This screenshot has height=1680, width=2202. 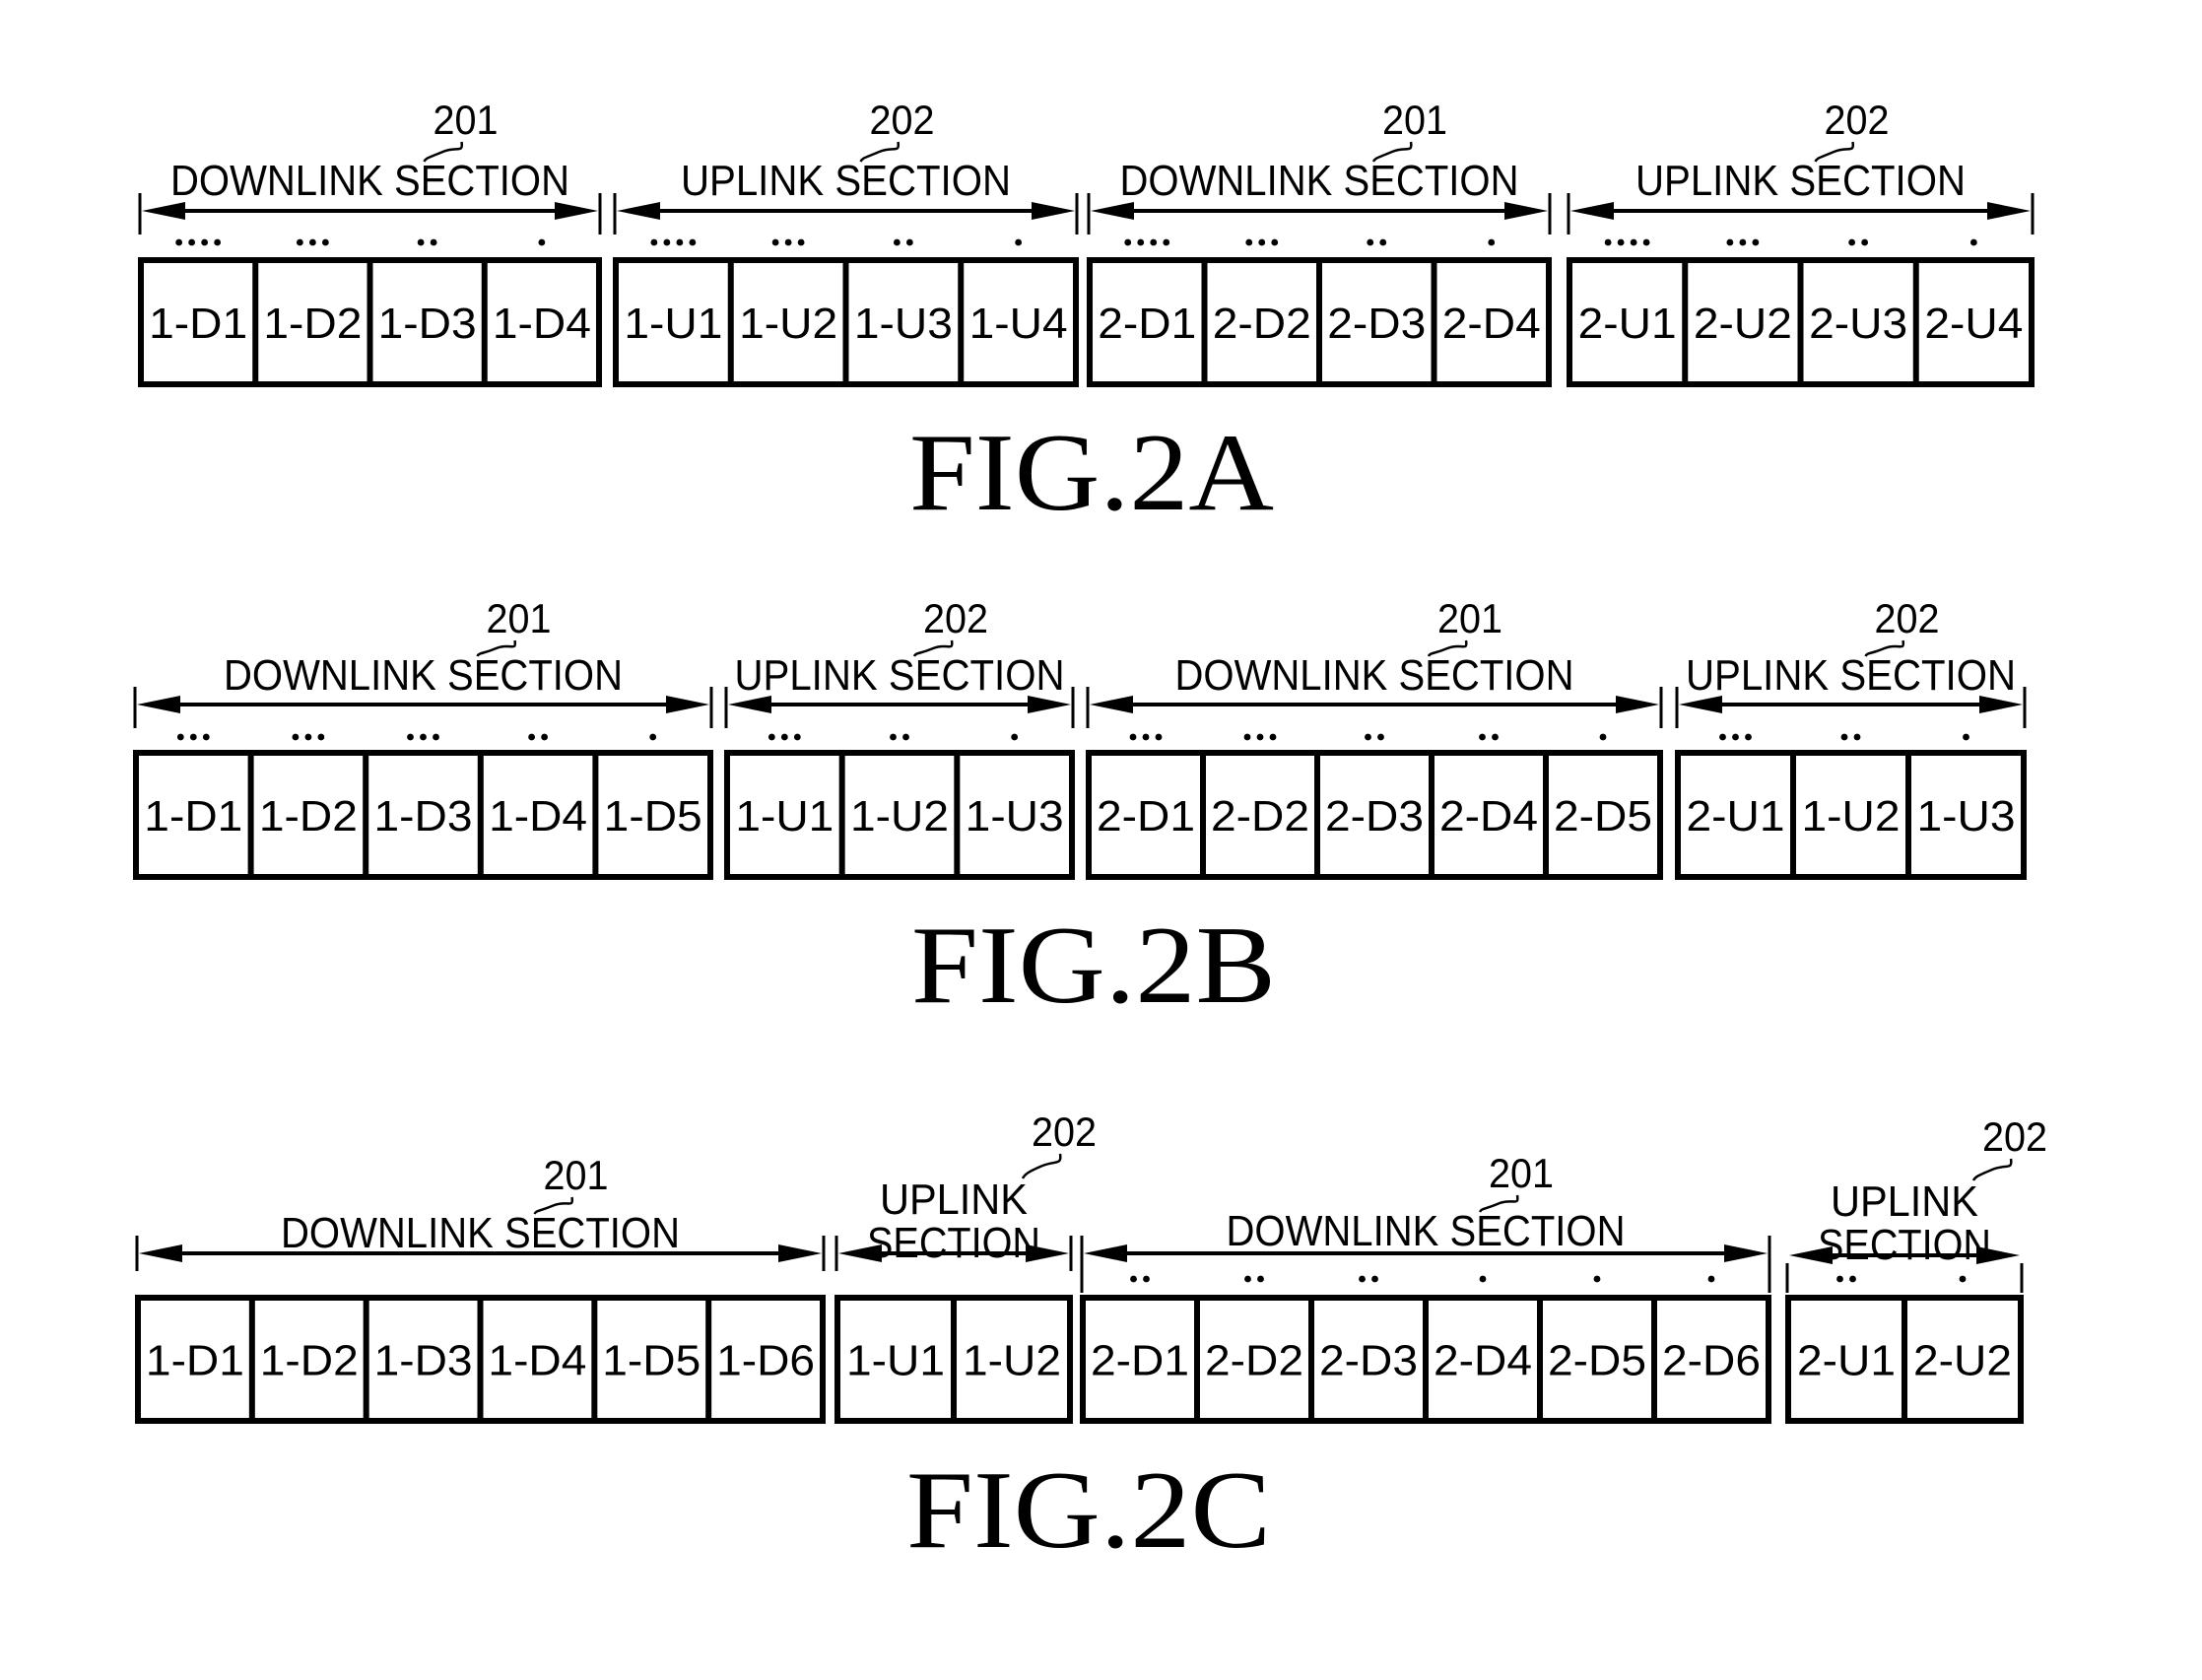 What do you see at coordinates (1743, 324) in the screenshot?
I see `slot-cell-2-u2: 2-U2` at bounding box center [1743, 324].